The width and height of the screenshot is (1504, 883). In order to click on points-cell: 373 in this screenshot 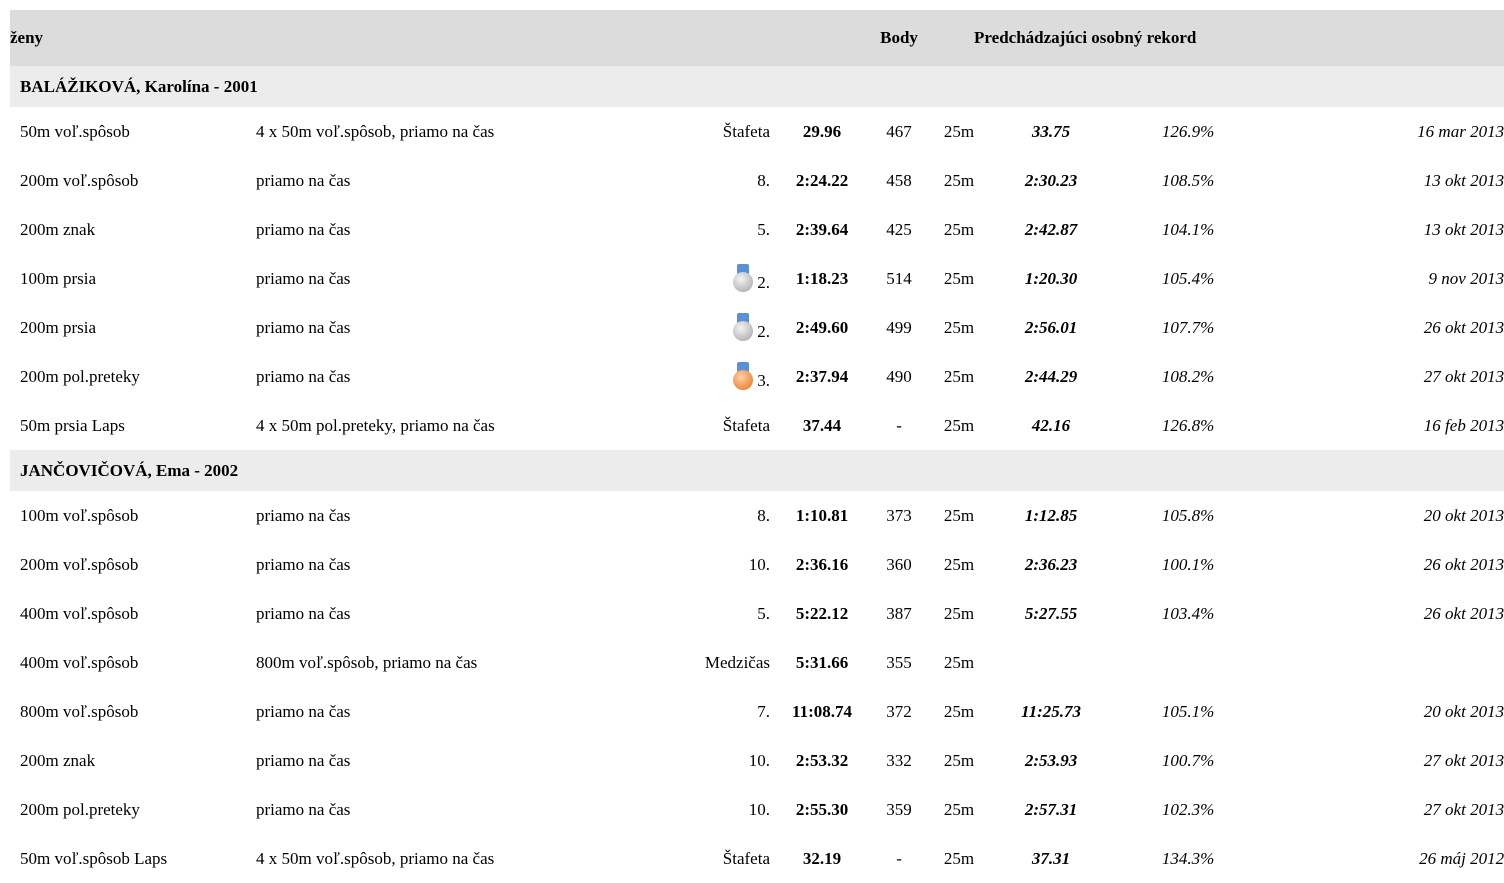, I will do `click(899, 515)`.